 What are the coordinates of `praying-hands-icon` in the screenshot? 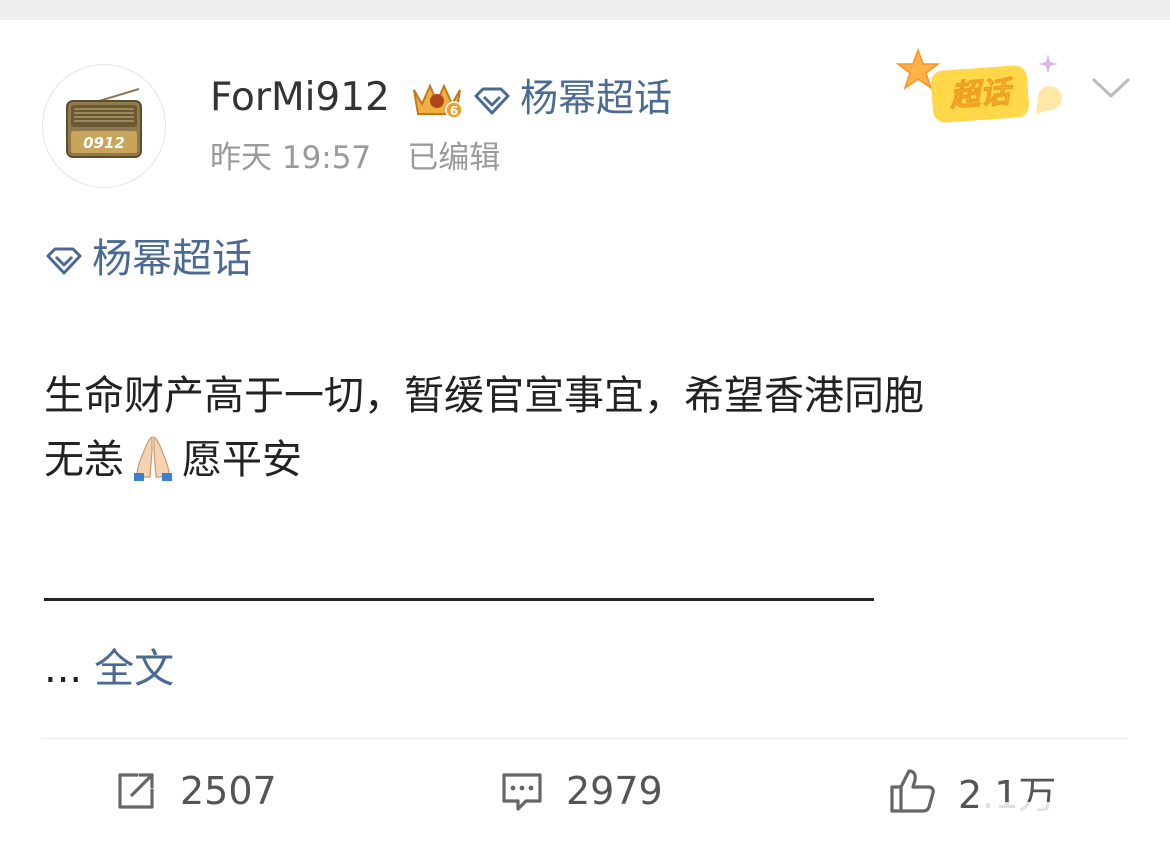 It's located at (153, 458).